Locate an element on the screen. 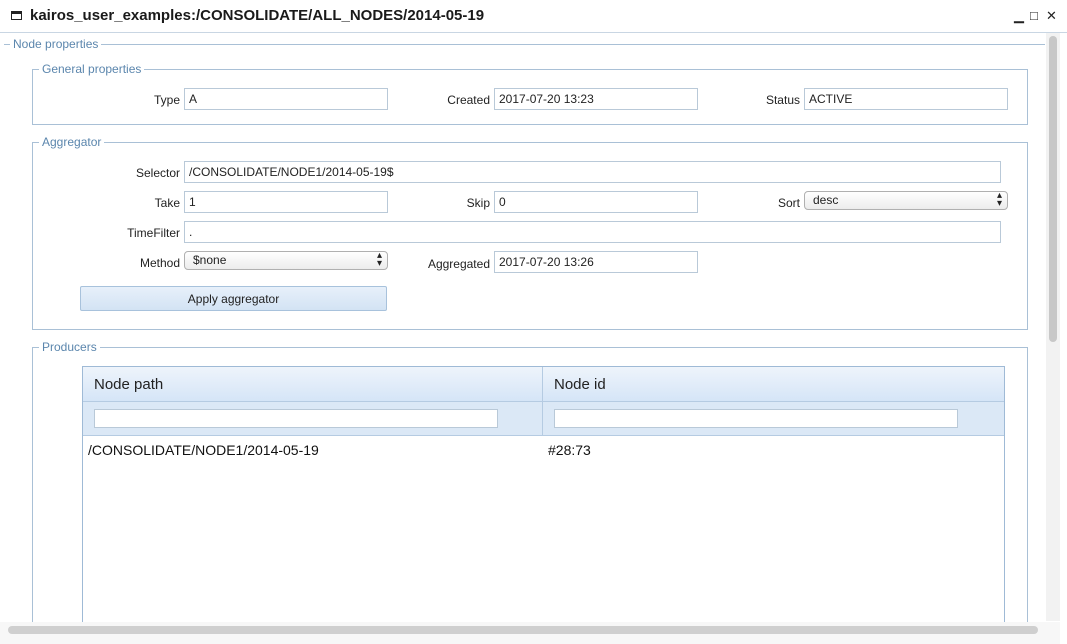 Image resolution: width=1067 pixels, height=644 pixels. created-field: 2017-07-20 13:23 is located at coordinates (596, 99).